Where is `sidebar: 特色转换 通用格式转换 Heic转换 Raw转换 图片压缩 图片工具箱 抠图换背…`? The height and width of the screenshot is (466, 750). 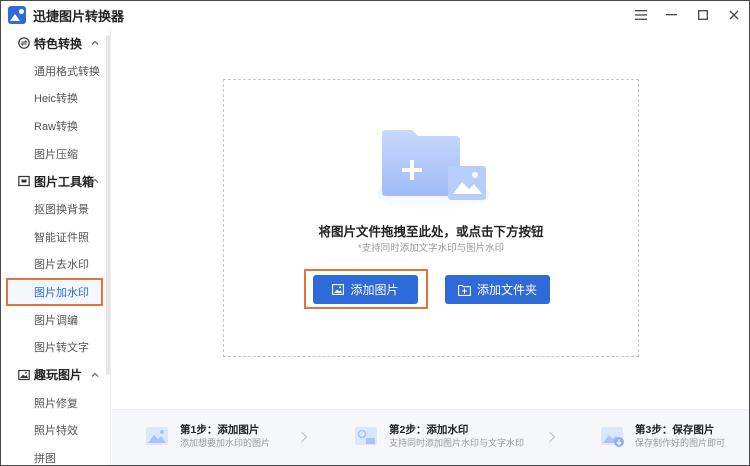
sidebar: 特色转换 通用格式转换 Heic转换 Raw转换 图片压缩 图片工具箱 抠图换背… is located at coordinates (56, 247).